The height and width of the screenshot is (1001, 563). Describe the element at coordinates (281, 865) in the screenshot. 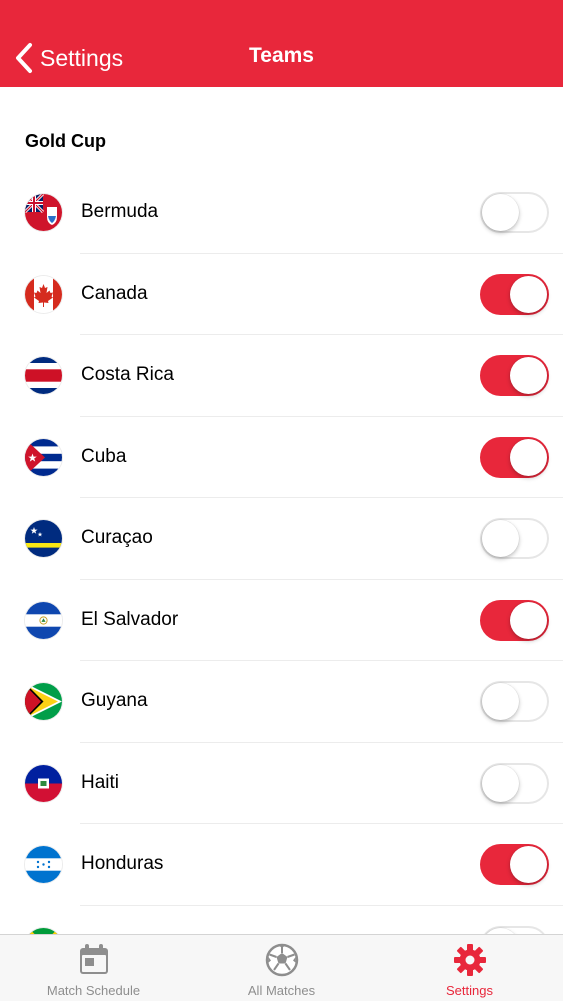

I see `team-row: Honduras` at that location.